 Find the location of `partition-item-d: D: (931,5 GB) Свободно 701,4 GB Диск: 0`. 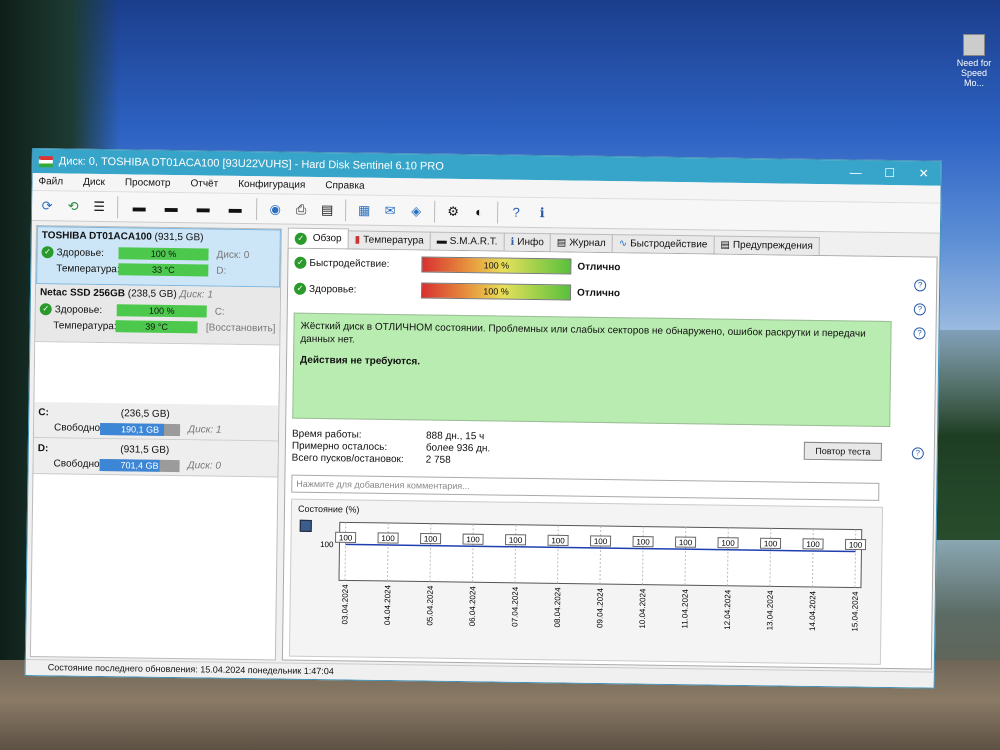

partition-item-d: D: (931,5 GB) Свободно 701,4 GB Диск: 0 is located at coordinates (155, 458).